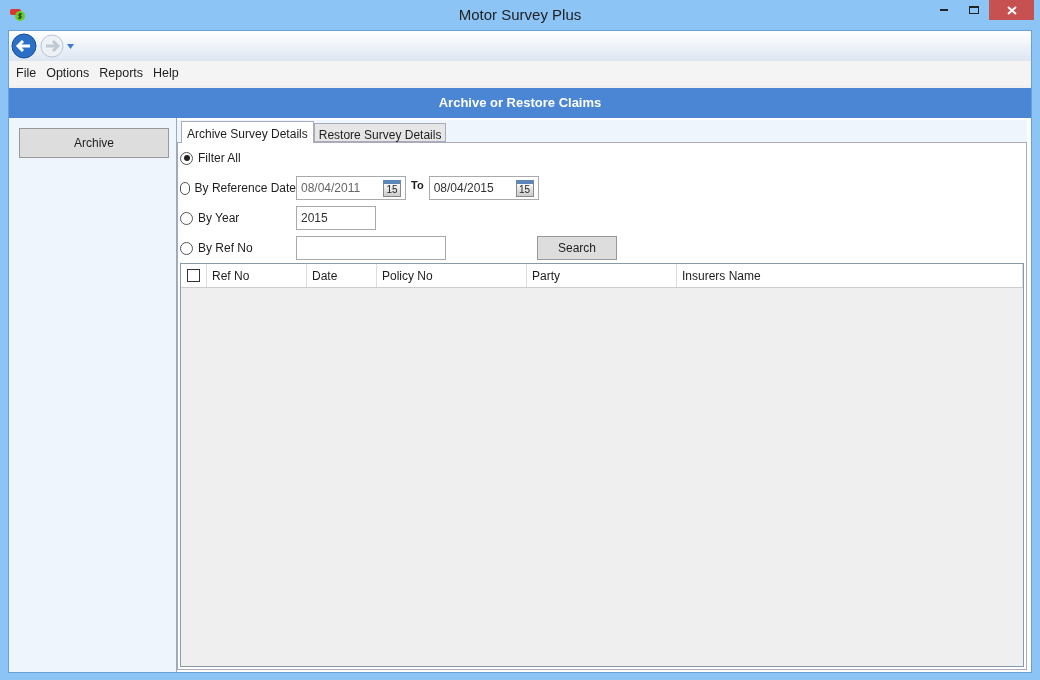 Image resolution: width=1040 pixels, height=680 pixels. What do you see at coordinates (68, 73) in the screenshot?
I see `menu-item: Options` at bounding box center [68, 73].